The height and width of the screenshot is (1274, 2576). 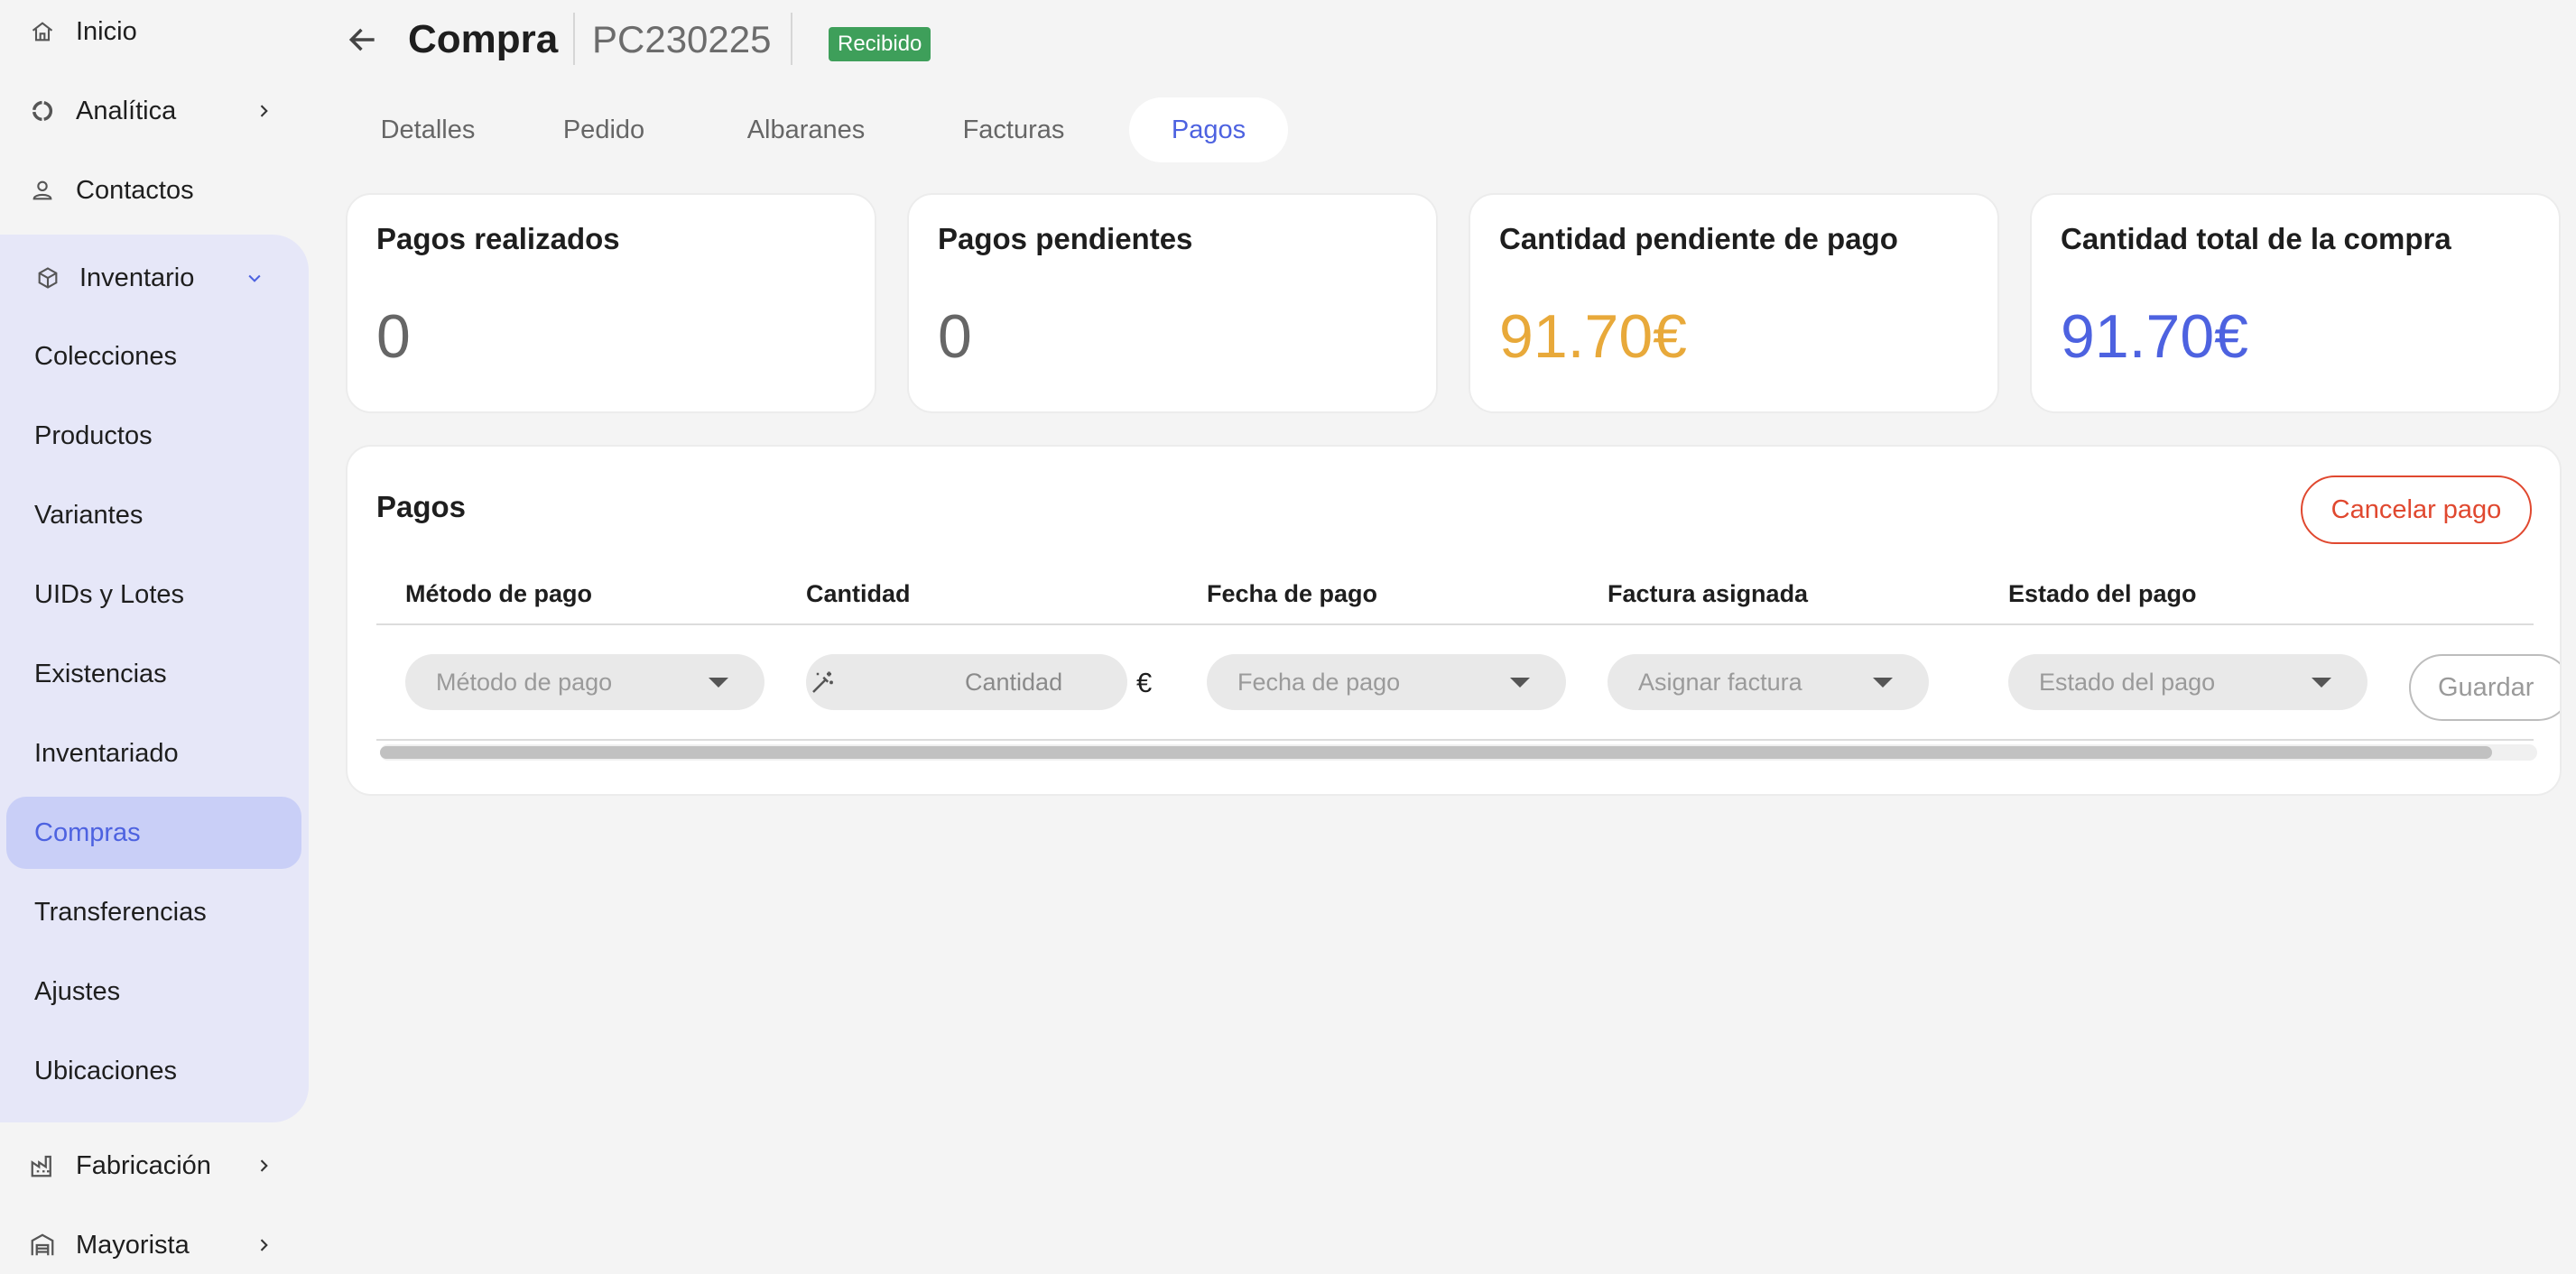 What do you see at coordinates (427, 129) in the screenshot?
I see `tab-detalles: Detalles` at bounding box center [427, 129].